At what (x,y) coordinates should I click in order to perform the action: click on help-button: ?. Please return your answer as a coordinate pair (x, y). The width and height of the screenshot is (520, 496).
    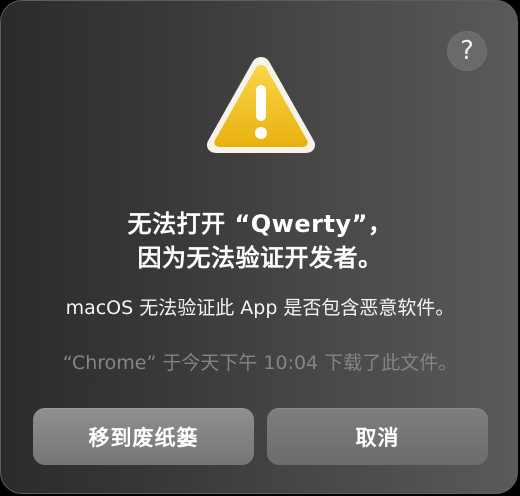
    Looking at the image, I should click on (467, 51).